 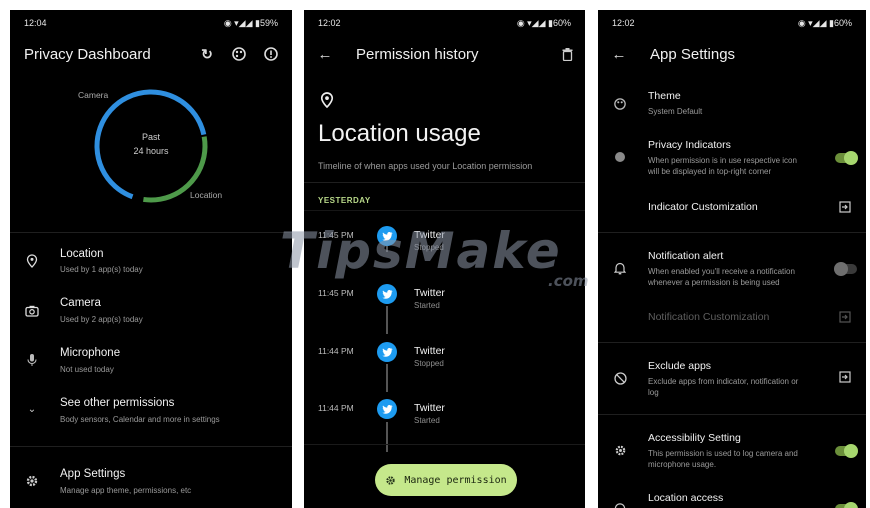 What do you see at coordinates (126, 490) in the screenshot?
I see `item-sub: Manage app theme, permissions, etc` at bounding box center [126, 490].